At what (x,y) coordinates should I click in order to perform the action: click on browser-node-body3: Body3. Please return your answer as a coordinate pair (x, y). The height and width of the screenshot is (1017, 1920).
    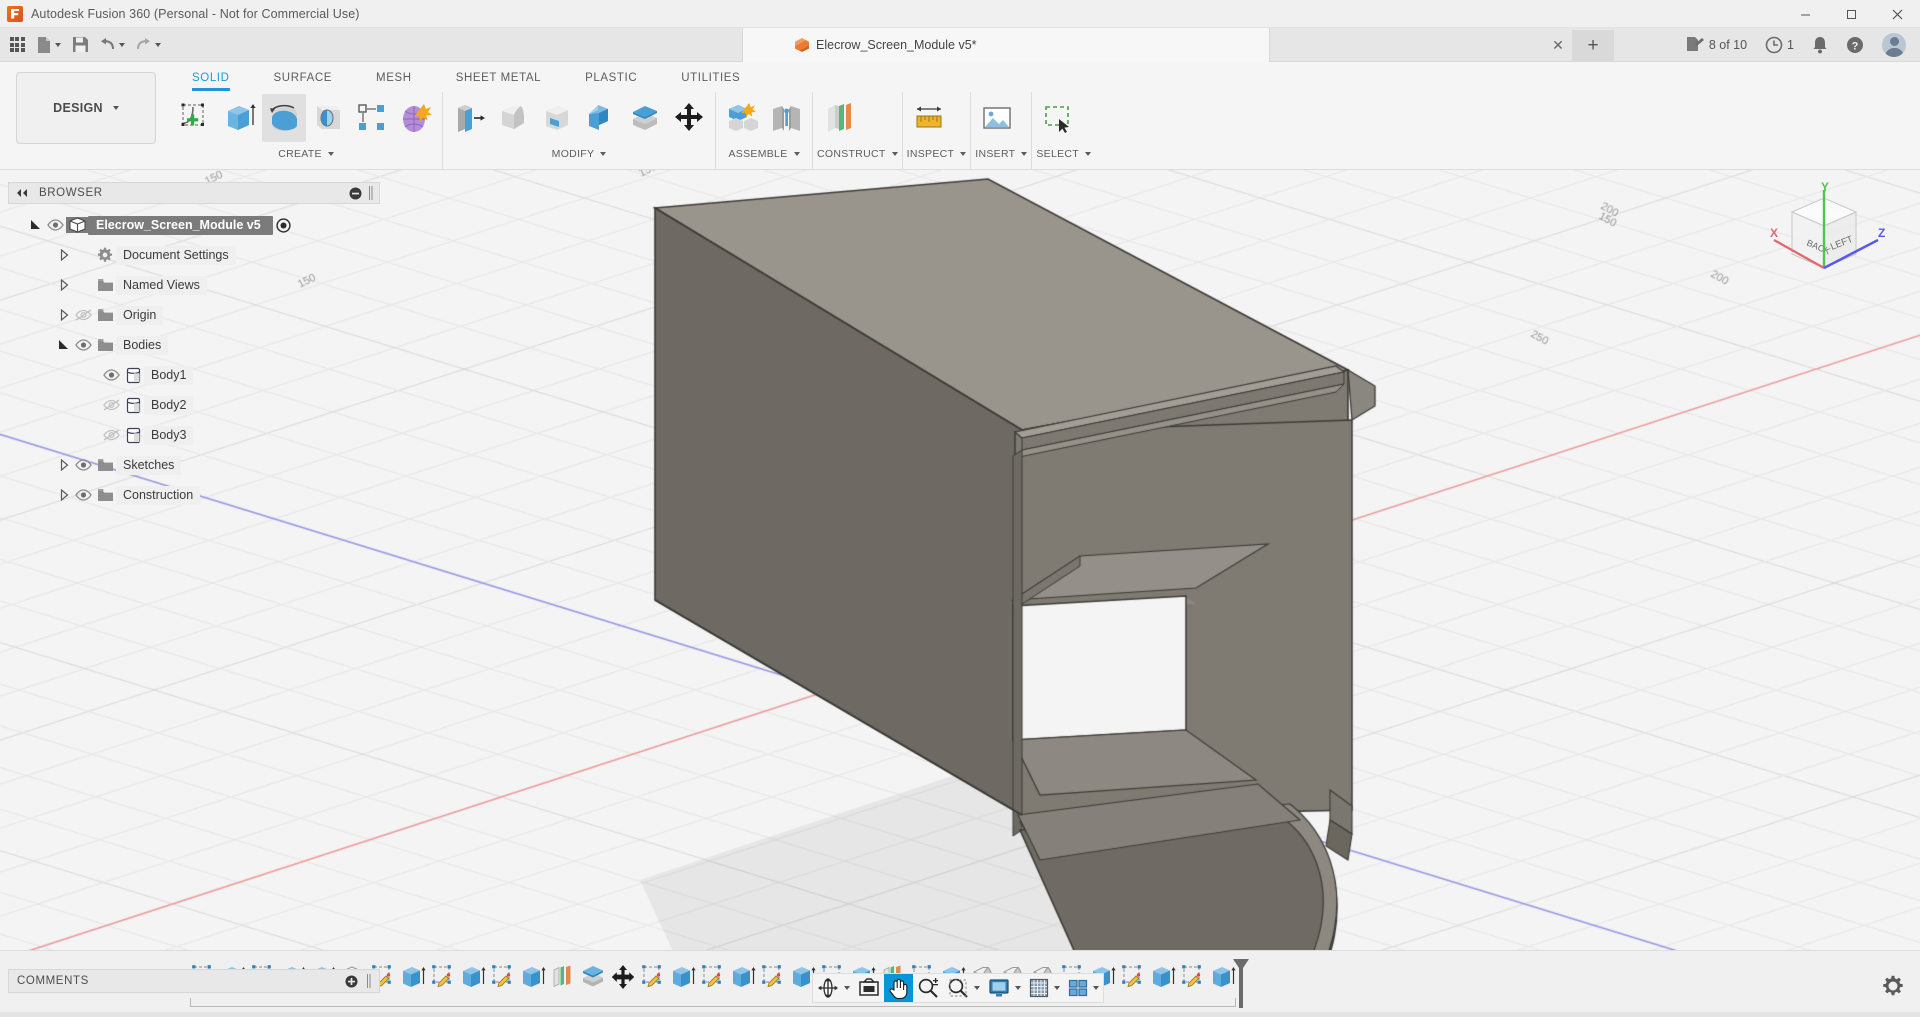
    Looking at the image, I should click on (194, 435).